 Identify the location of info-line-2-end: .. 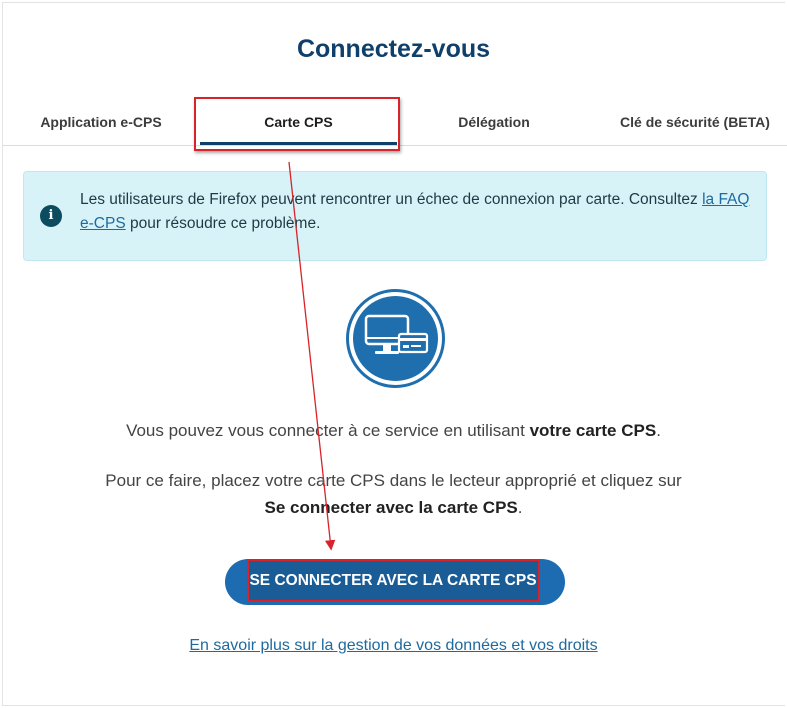
(520, 507).